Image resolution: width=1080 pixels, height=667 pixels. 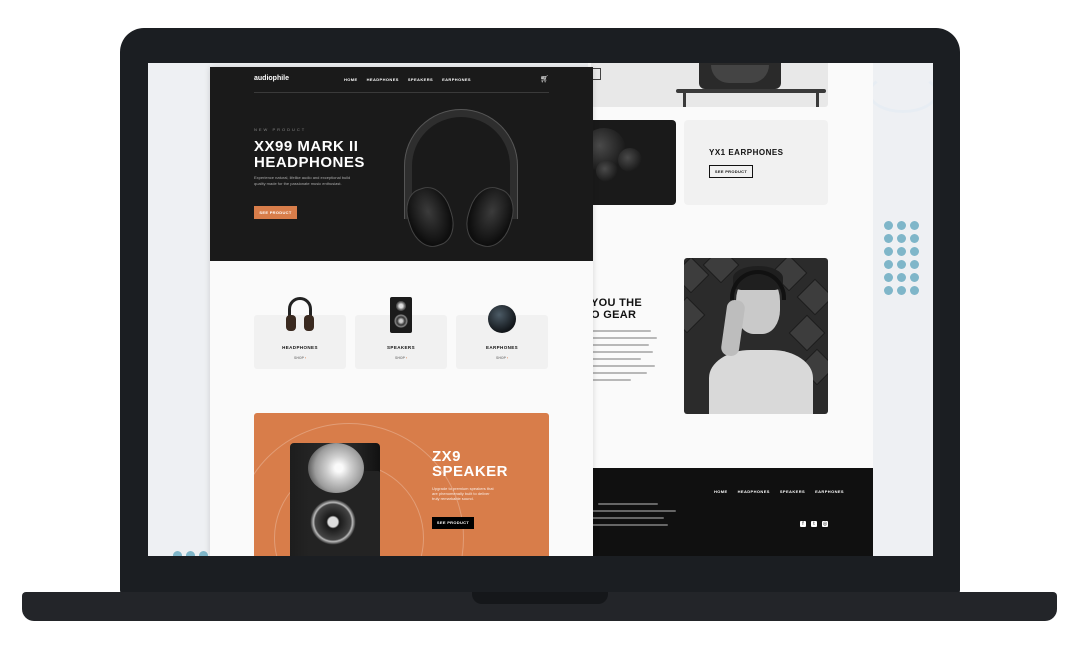 I want to click on zx9-see-product-button: SEE PRODUCT, so click(x=453, y=523).